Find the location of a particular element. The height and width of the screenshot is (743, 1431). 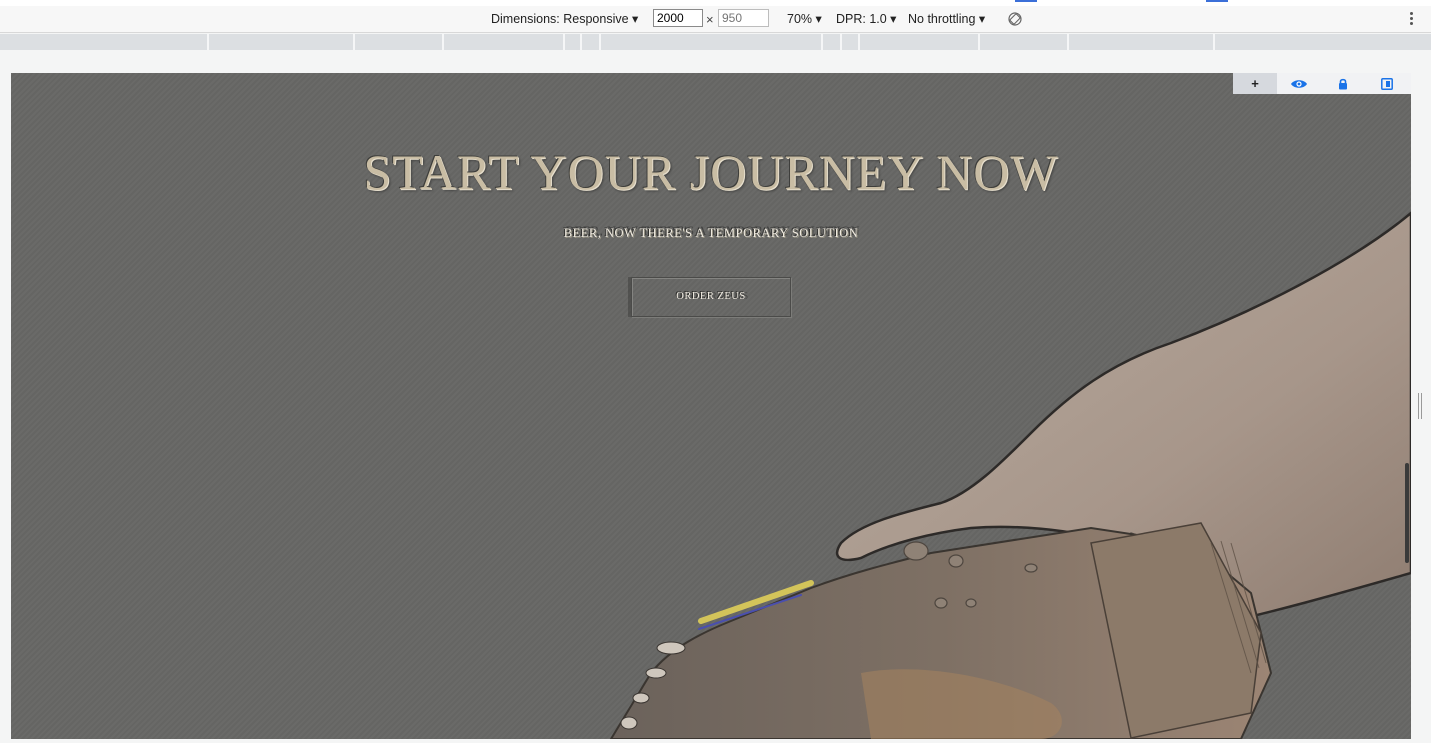

kebab-menu-icon is located at coordinates (1411, 19).